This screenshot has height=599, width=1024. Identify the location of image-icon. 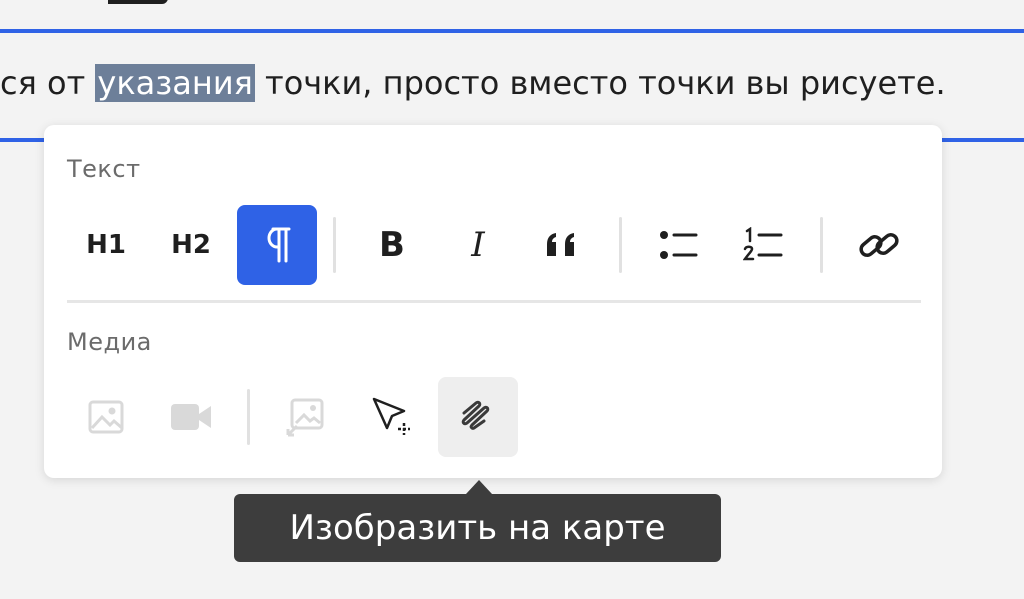
(106, 417).